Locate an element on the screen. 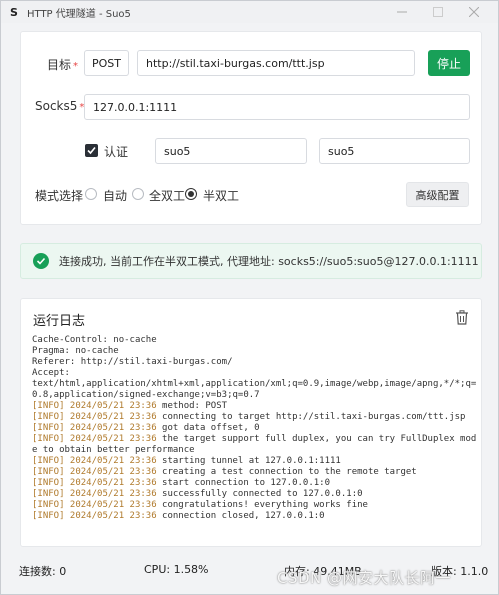  required-mark: * is located at coordinates (76, 66).